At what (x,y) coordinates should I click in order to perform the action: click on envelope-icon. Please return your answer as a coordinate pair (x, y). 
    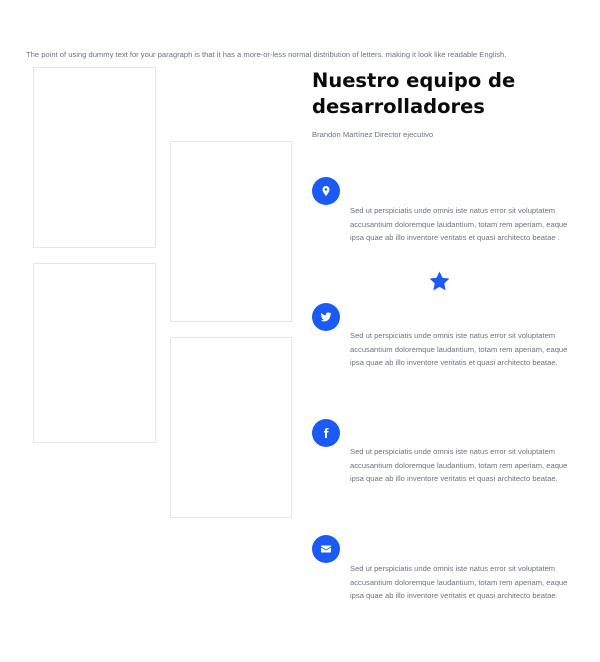
    Looking at the image, I should click on (326, 549).